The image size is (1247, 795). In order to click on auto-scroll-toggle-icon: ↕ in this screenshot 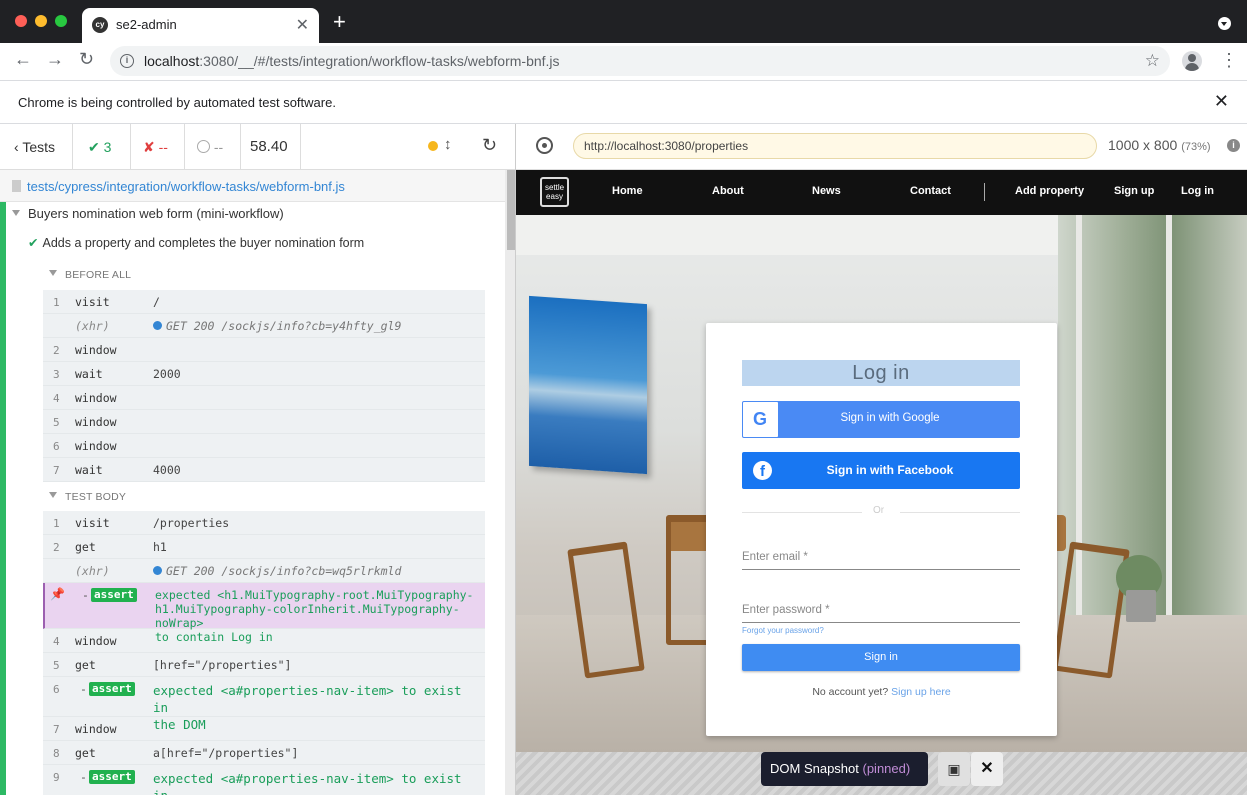, I will do `click(448, 144)`.